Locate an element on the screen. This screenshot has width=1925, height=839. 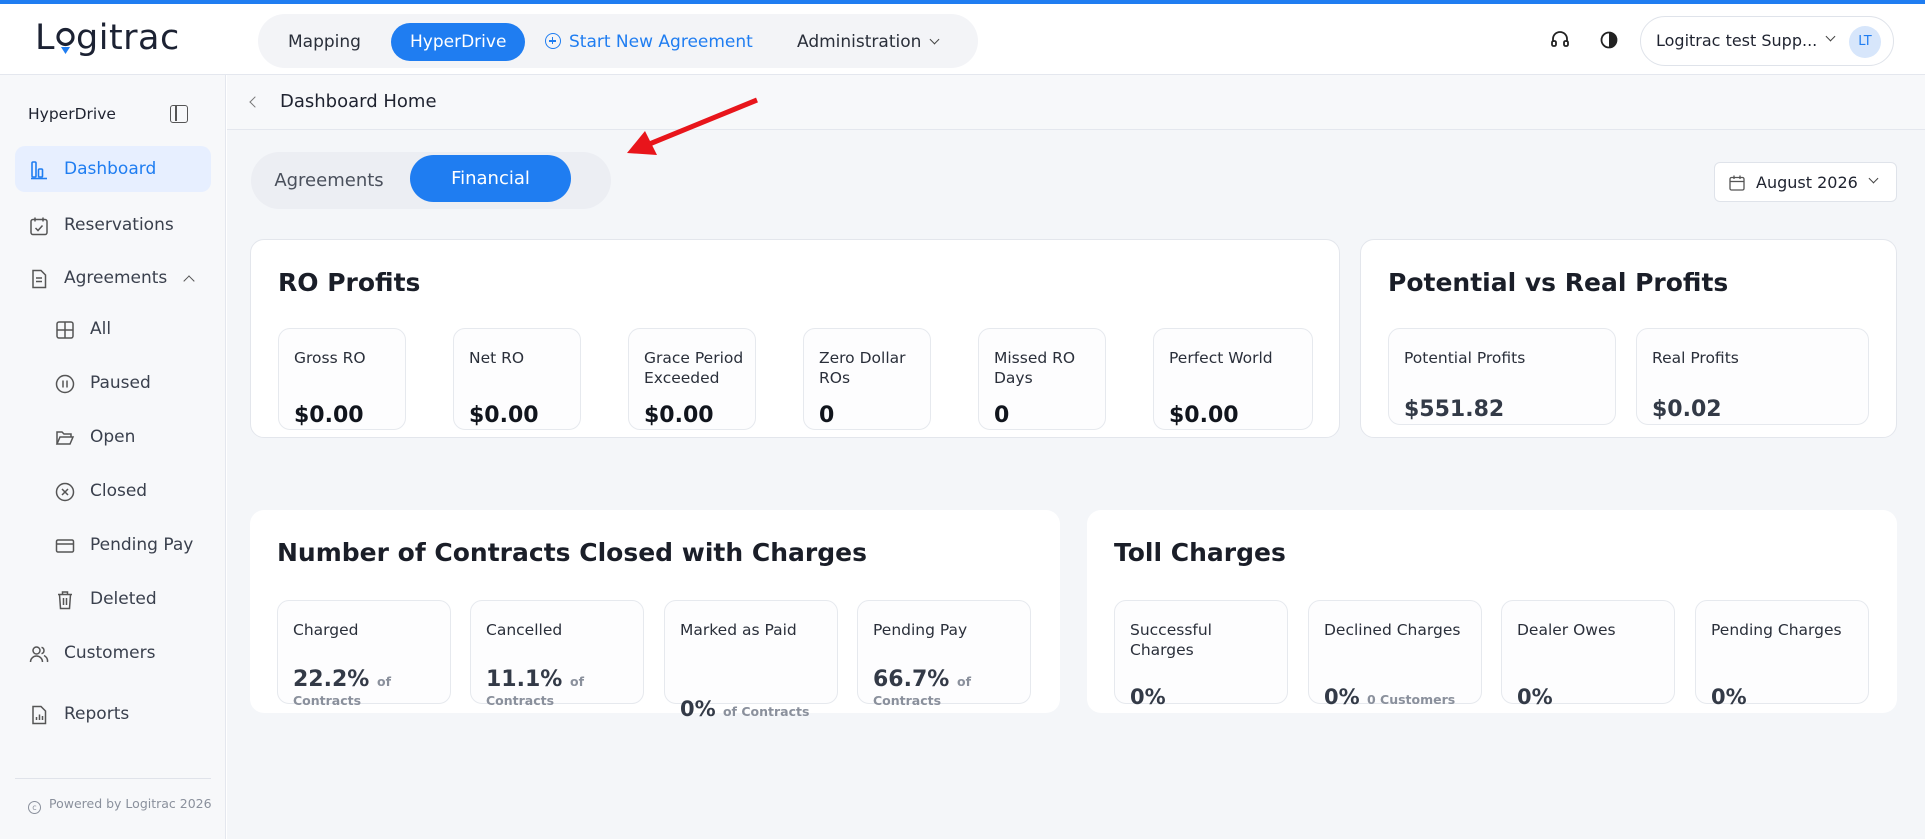
sidebar-title: HyperDrive is located at coordinates (72, 114).